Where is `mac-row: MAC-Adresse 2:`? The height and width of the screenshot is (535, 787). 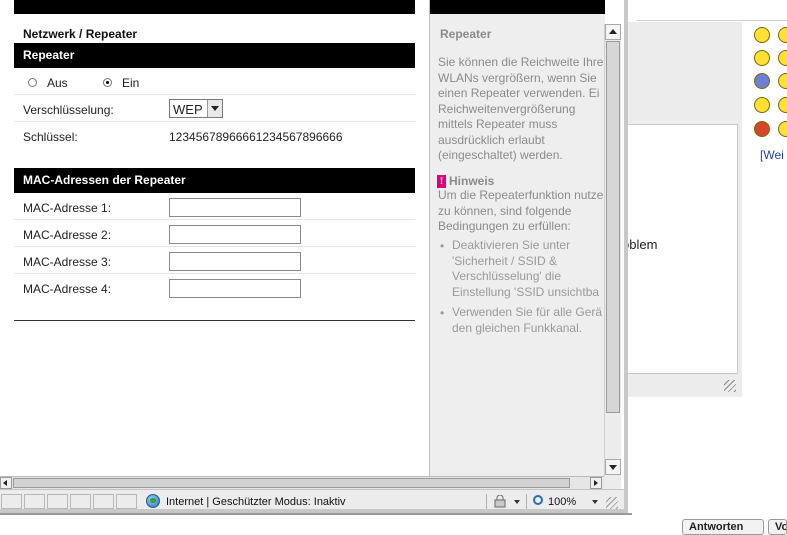
mac-row: MAC-Adresse 2: is located at coordinates (214, 234).